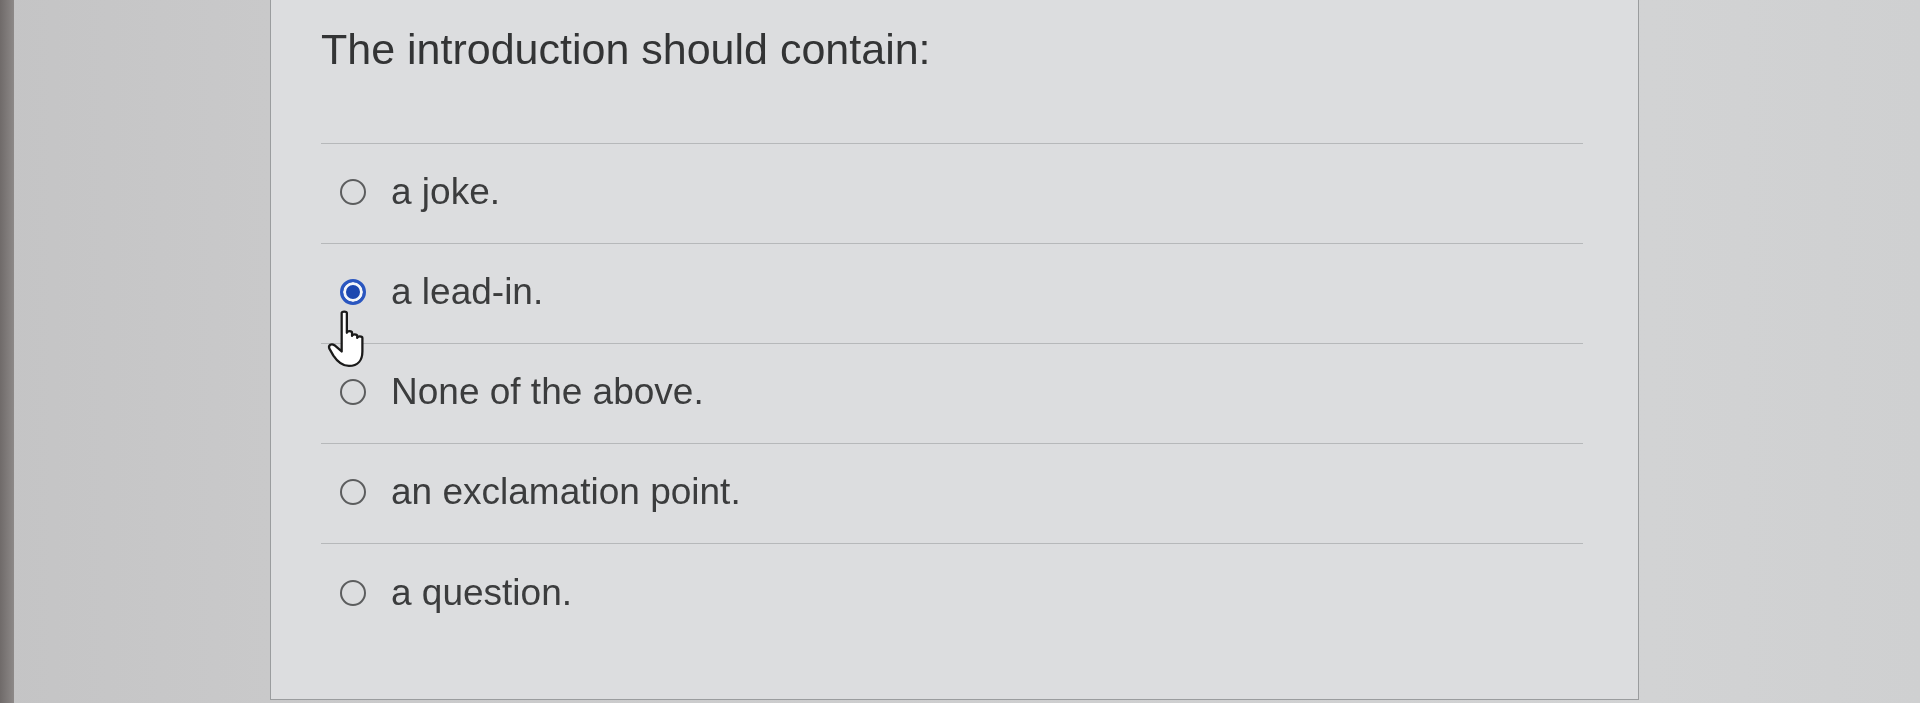 The image size is (1920, 703). What do you see at coordinates (547, 392) in the screenshot?
I see `option-label: None of the above.` at bounding box center [547, 392].